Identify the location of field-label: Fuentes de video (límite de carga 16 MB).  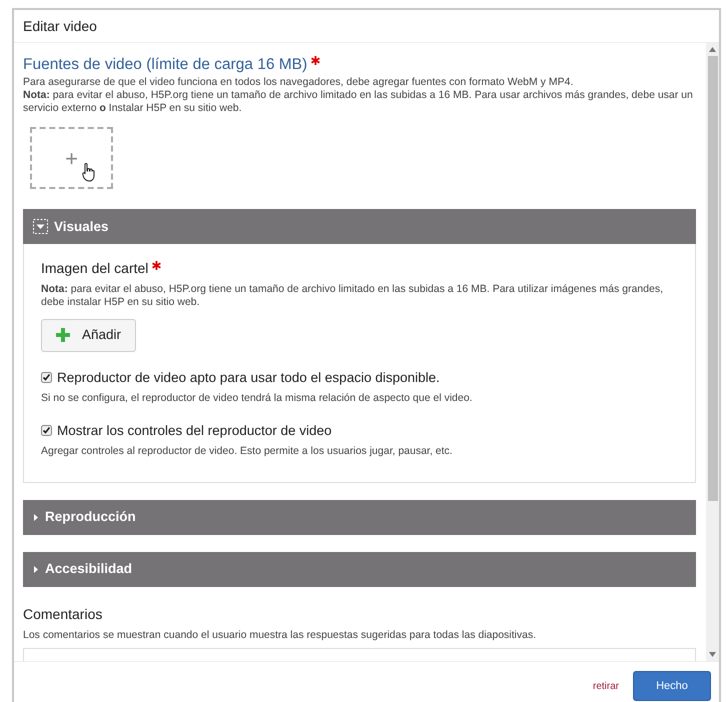
(165, 64).